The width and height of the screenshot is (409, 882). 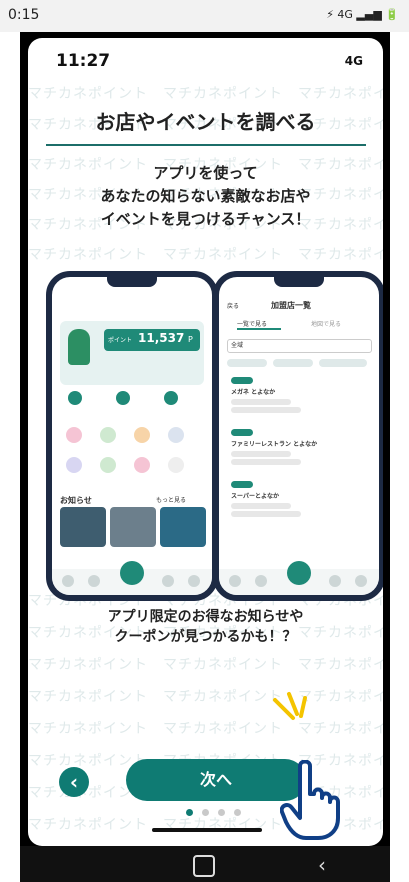 I want to click on home-indicator, so click(x=207, y=830).